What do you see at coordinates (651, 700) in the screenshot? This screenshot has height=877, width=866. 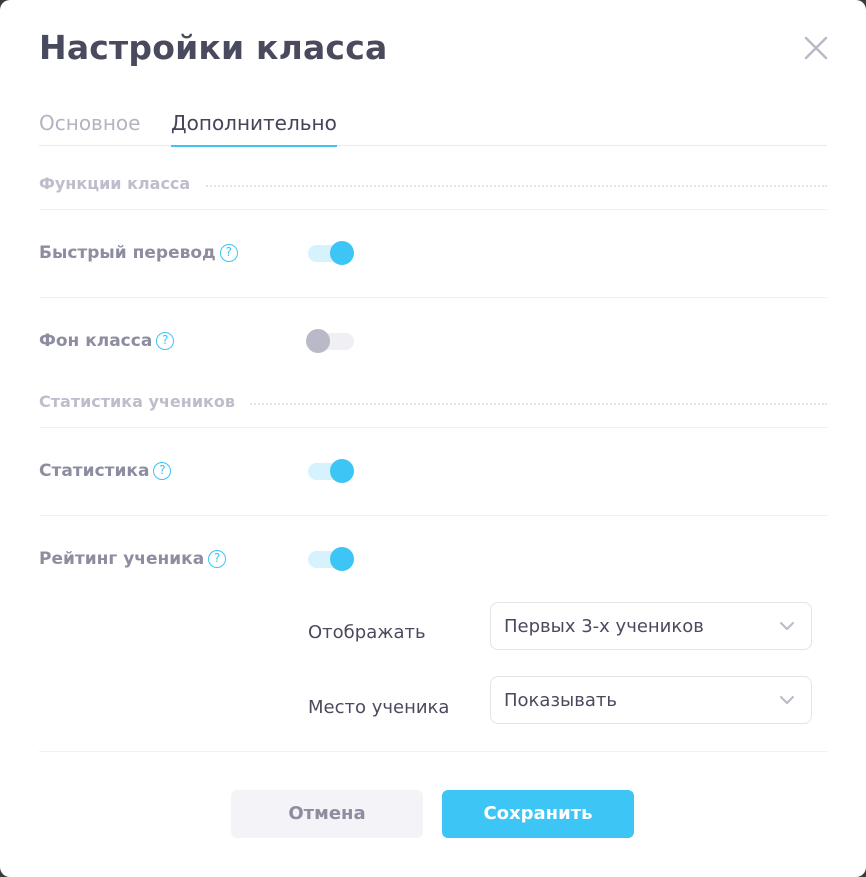 I see `place-select: Показывать` at bounding box center [651, 700].